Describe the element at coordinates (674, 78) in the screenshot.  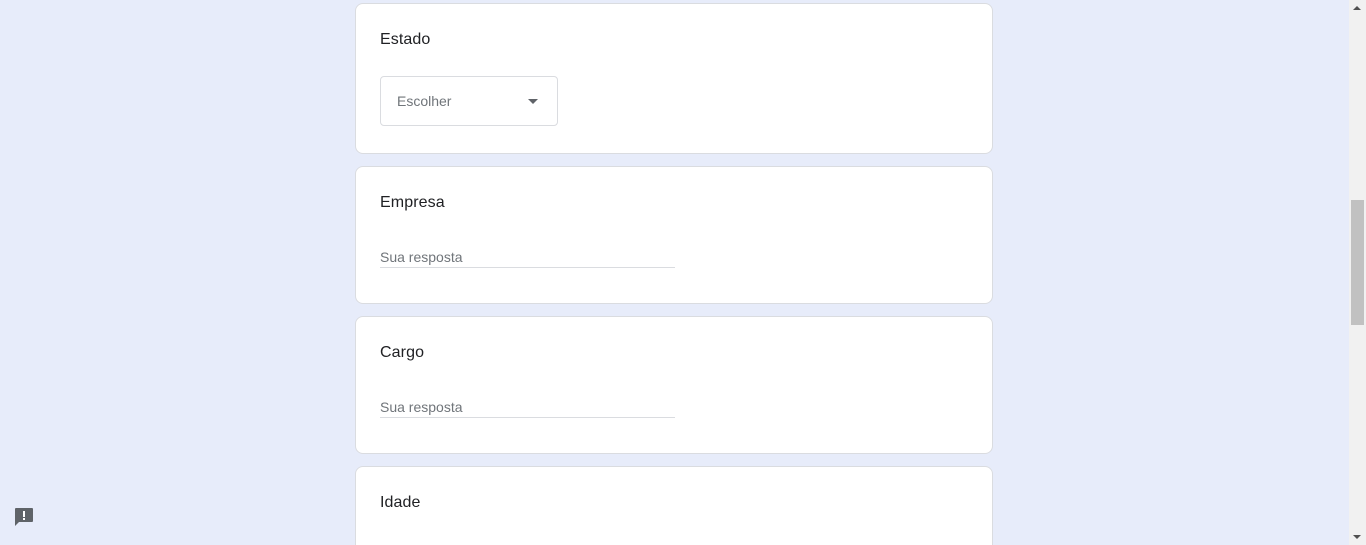
I see `question-card-estado: Estado Escolher` at that location.